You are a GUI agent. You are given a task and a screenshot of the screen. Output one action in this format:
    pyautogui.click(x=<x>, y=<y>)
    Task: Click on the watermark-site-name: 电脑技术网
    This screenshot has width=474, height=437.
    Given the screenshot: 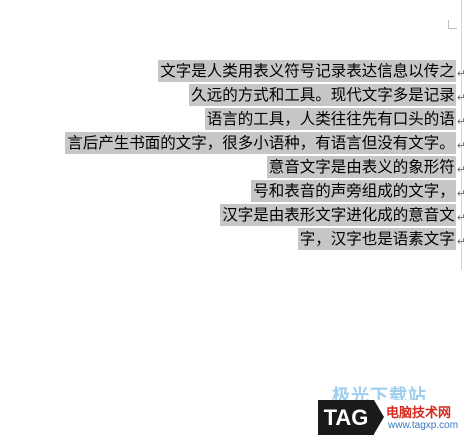 What is the action you would take?
    pyautogui.click(x=419, y=413)
    